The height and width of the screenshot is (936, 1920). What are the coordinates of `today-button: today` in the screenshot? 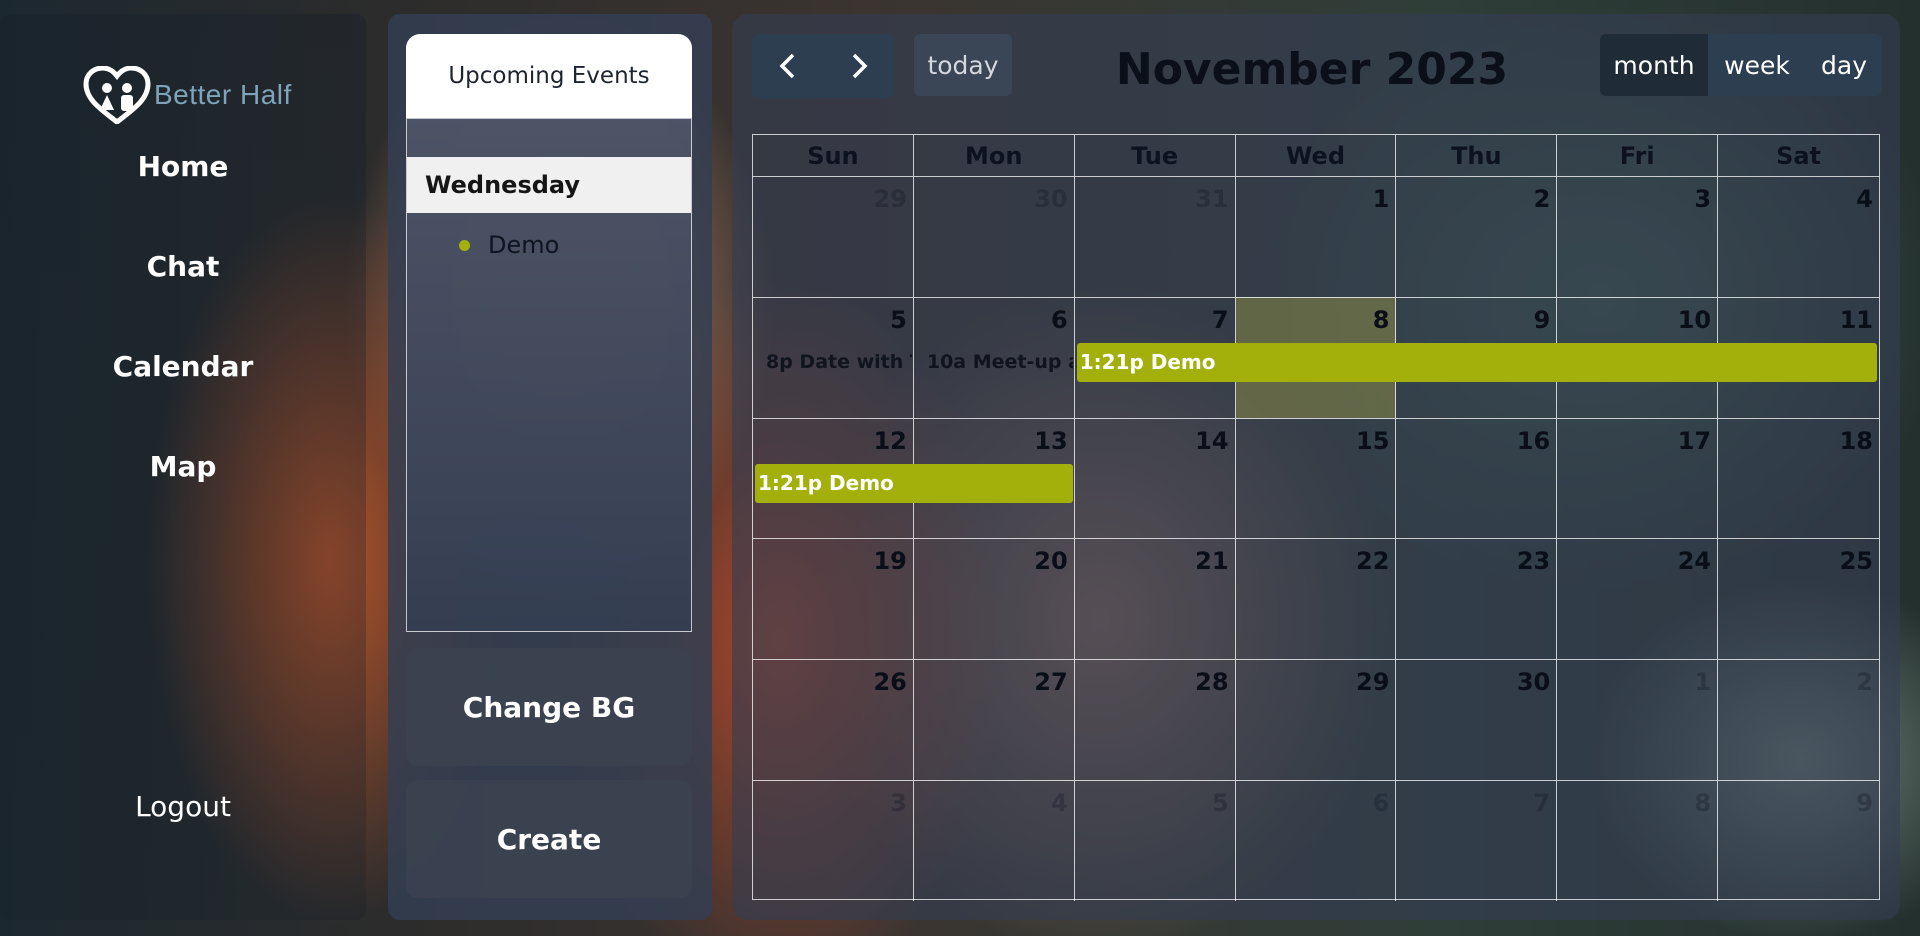 It's located at (963, 65).